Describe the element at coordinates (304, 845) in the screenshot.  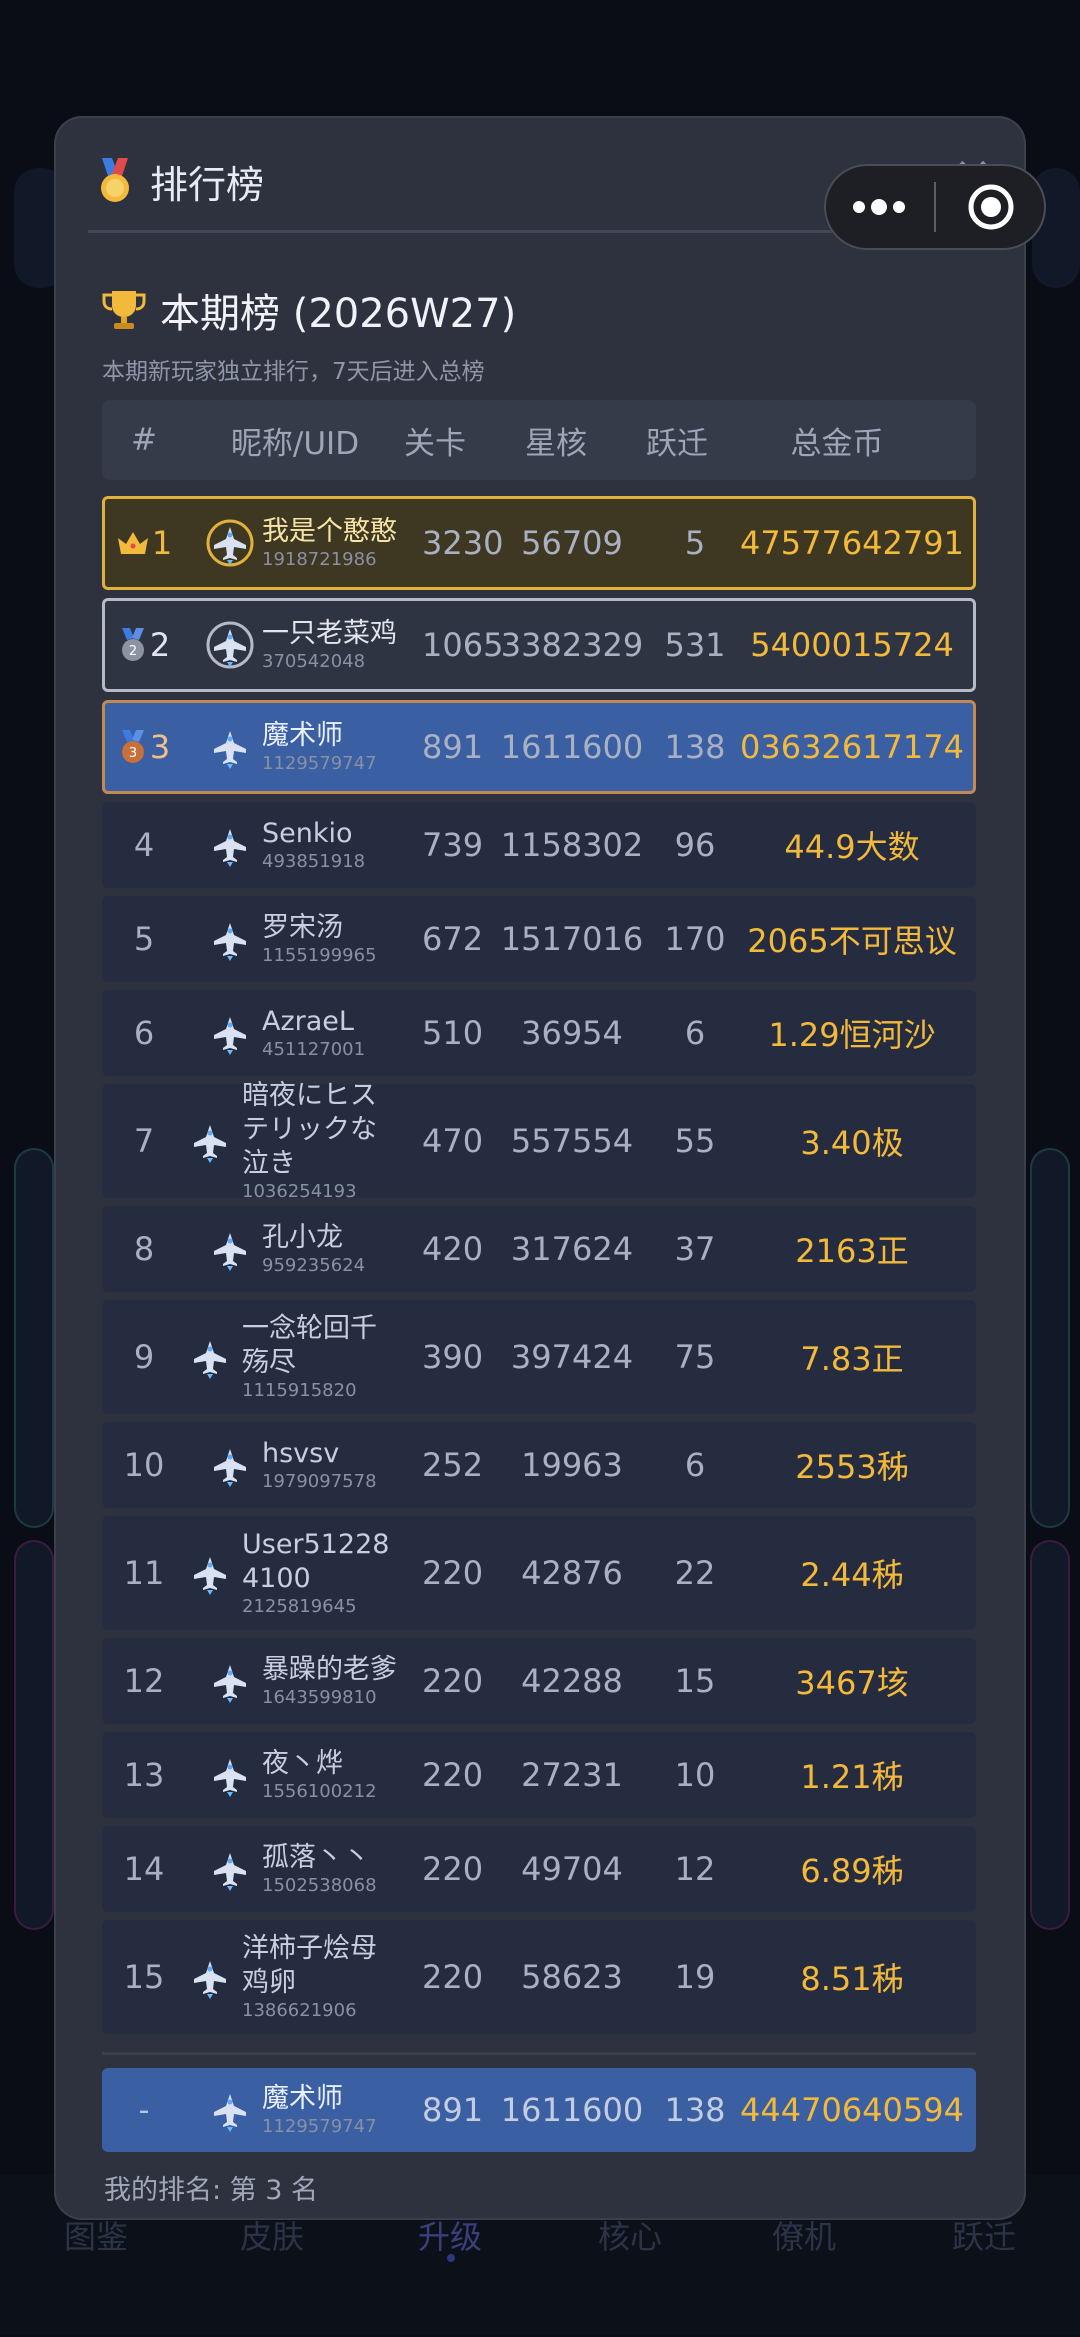
I see `player-cell: Senkio 493851918` at that location.